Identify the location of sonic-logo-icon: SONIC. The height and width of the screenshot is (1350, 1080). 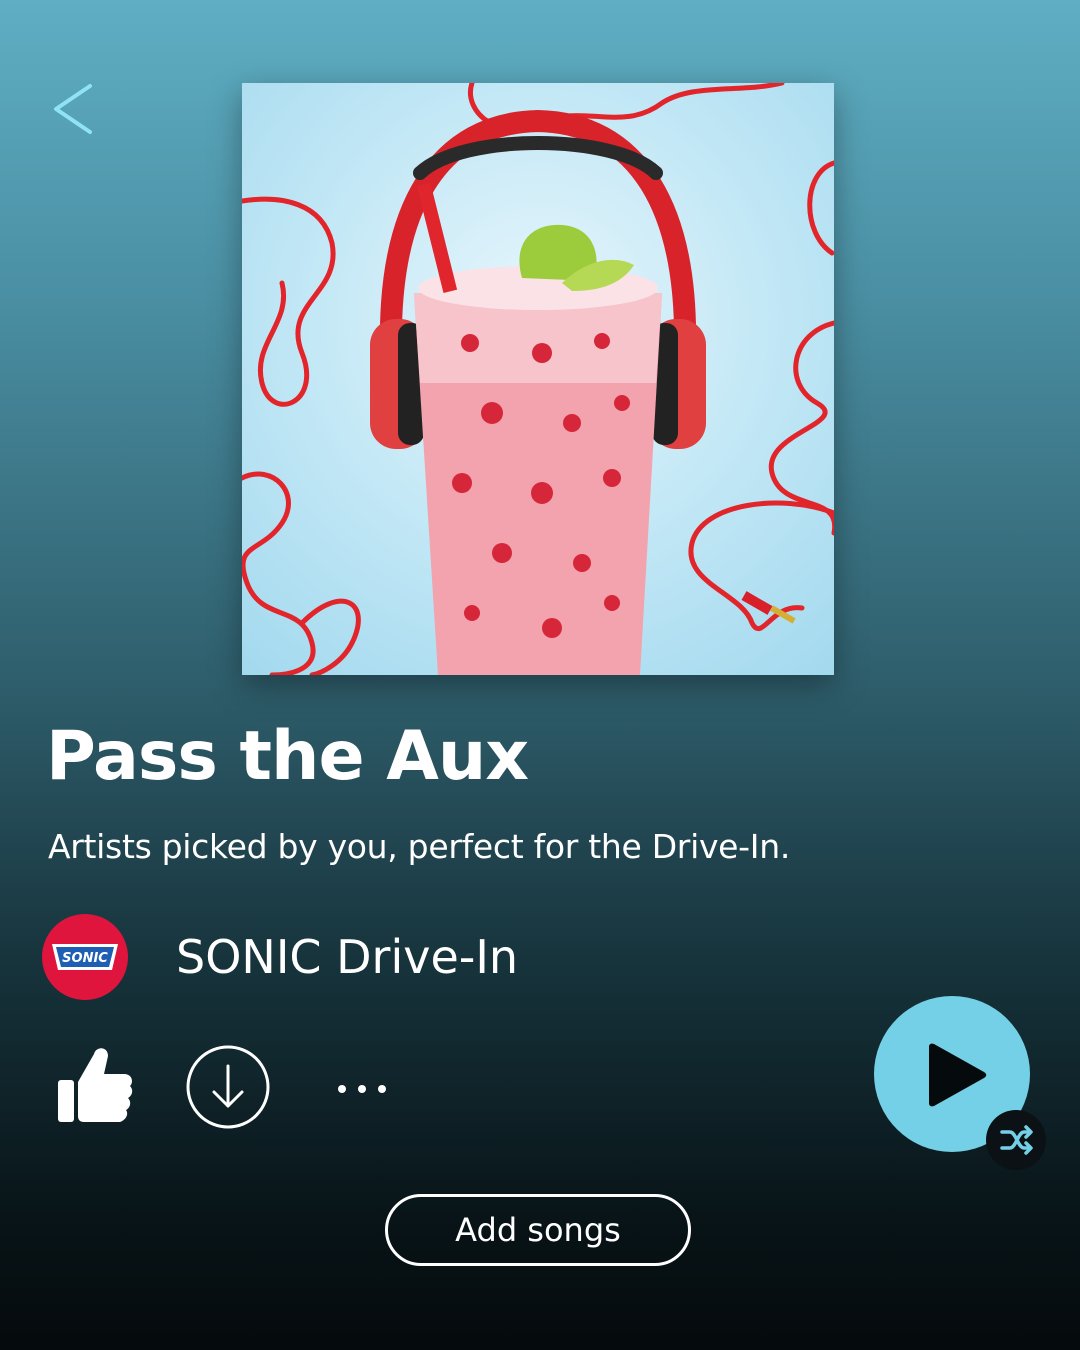
(85, 957).